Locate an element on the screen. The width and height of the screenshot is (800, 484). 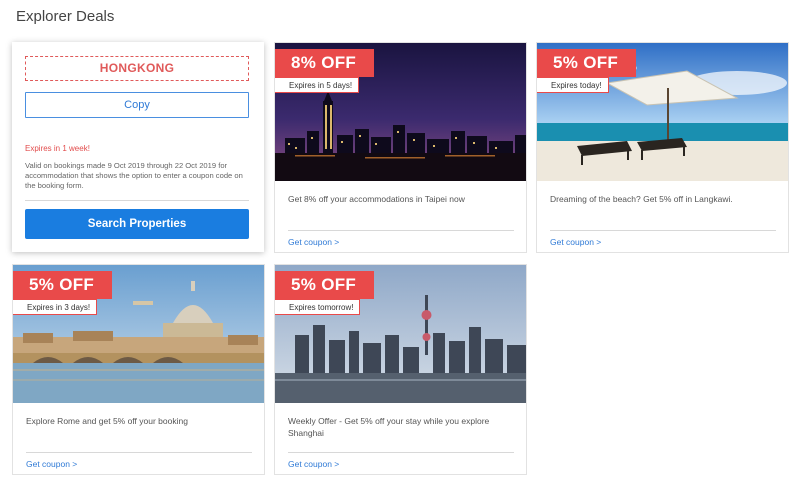
coupon-expiry: Expires in 1 week! is located at coordinates (57, 148).